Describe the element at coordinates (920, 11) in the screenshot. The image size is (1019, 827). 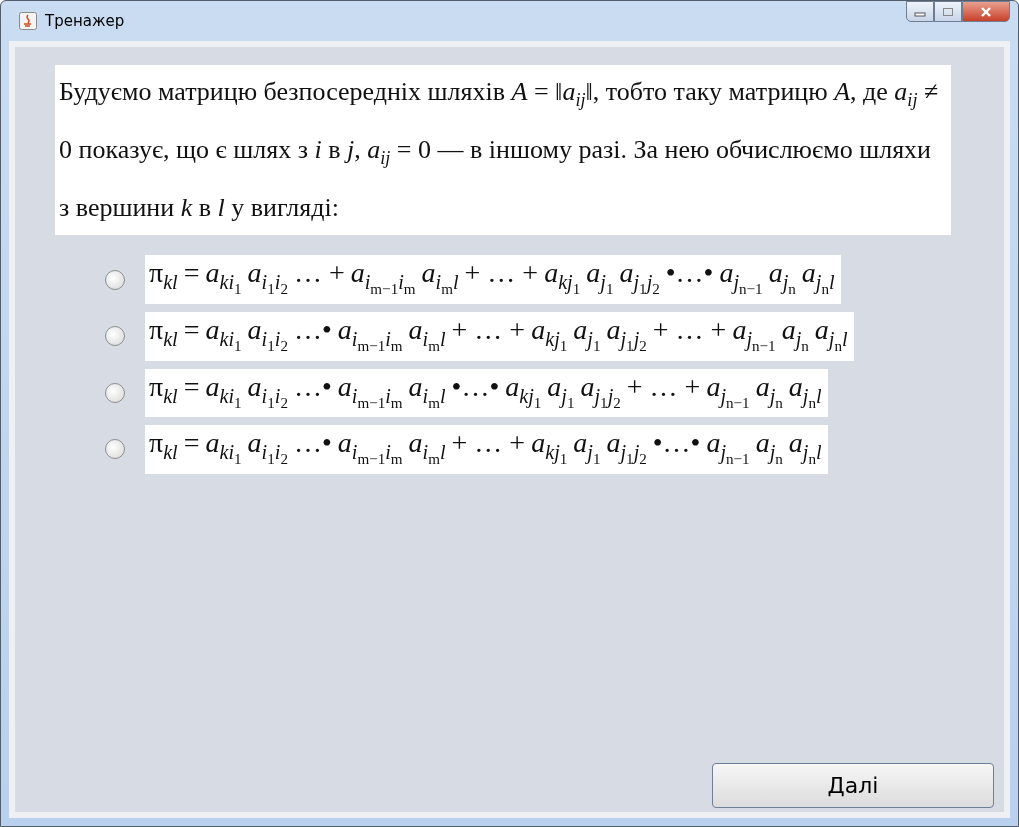
I see `minimize-button` at that location.